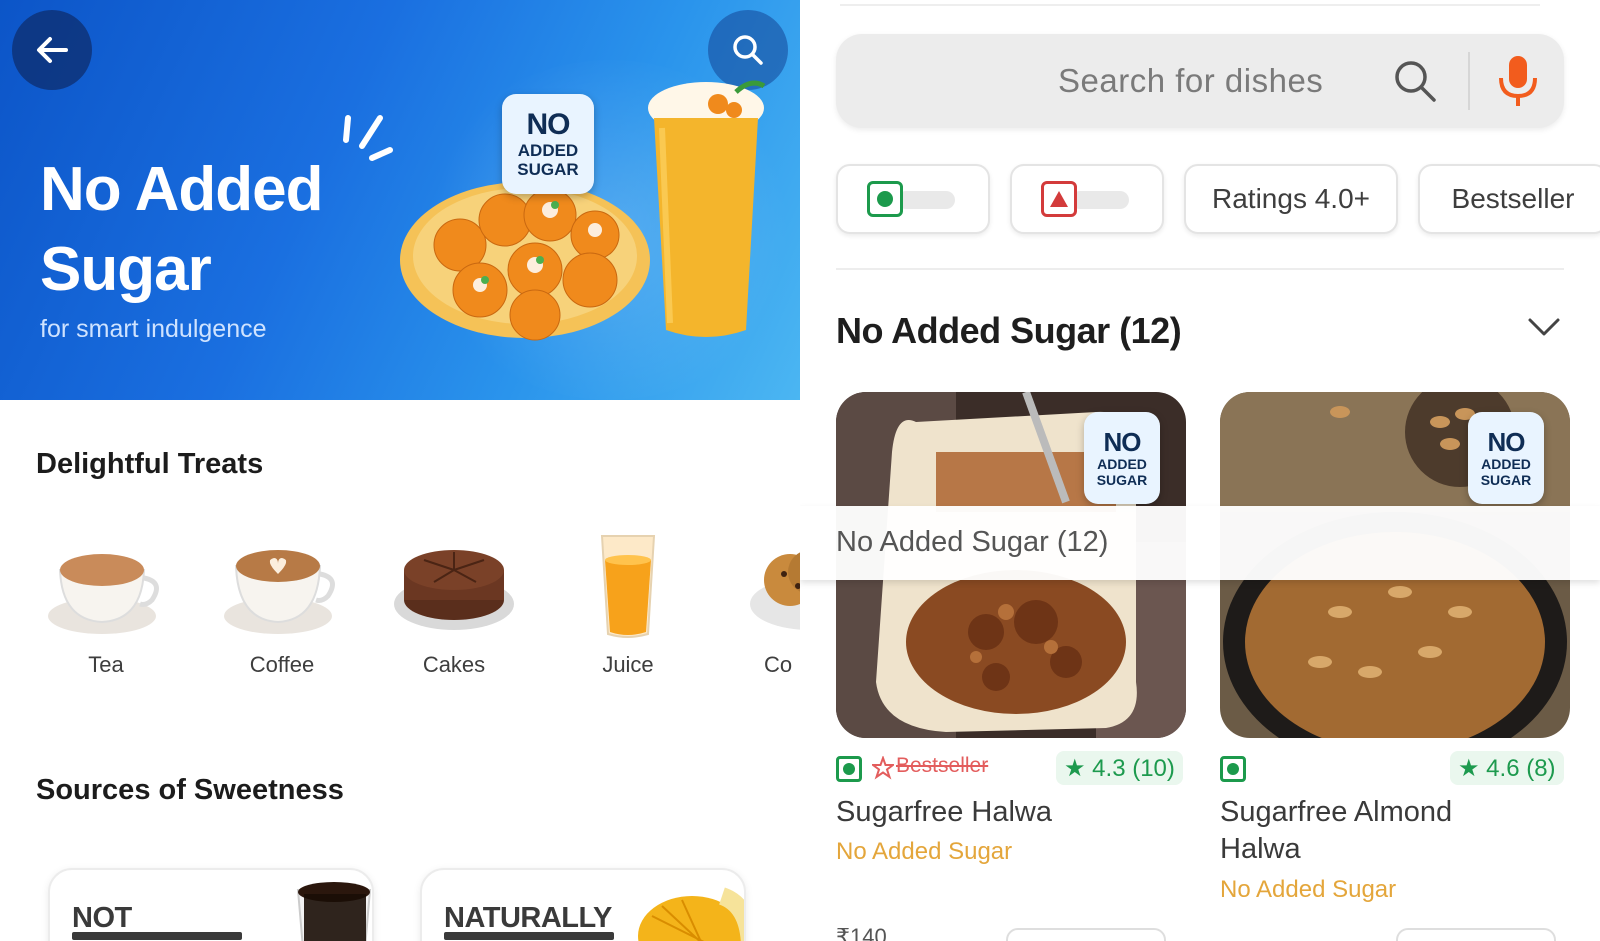 The height and width of the screenshot is (941, 1600). I want to click on treat-item-juice: Juice, so click(628, 605).